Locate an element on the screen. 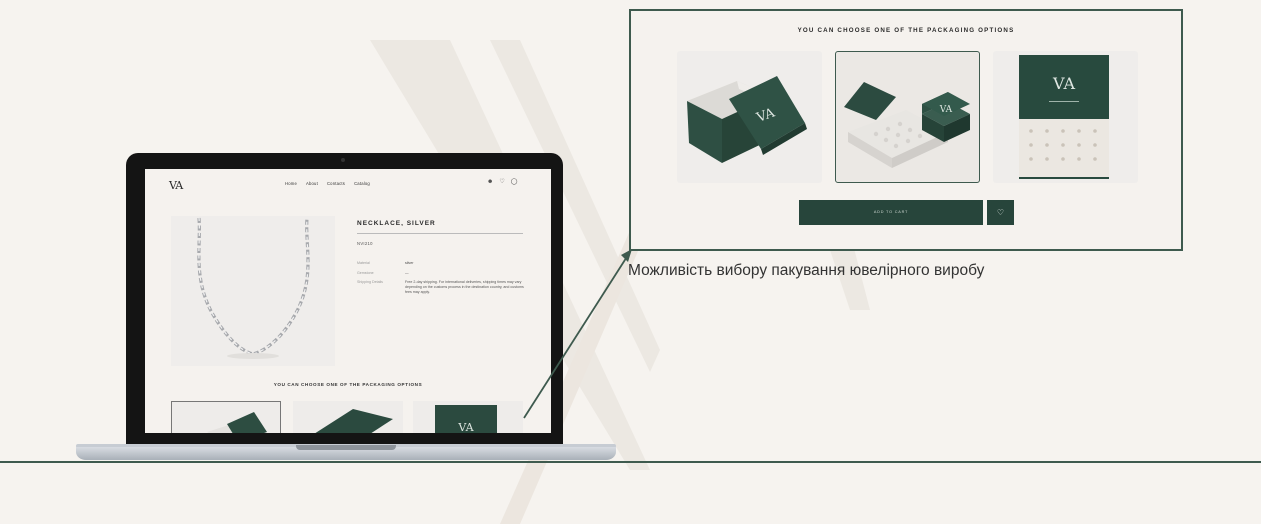 This screenshot has width=1261, height=524. product-title: NECKLACE, SILVER is located at coordinates (396, 223).